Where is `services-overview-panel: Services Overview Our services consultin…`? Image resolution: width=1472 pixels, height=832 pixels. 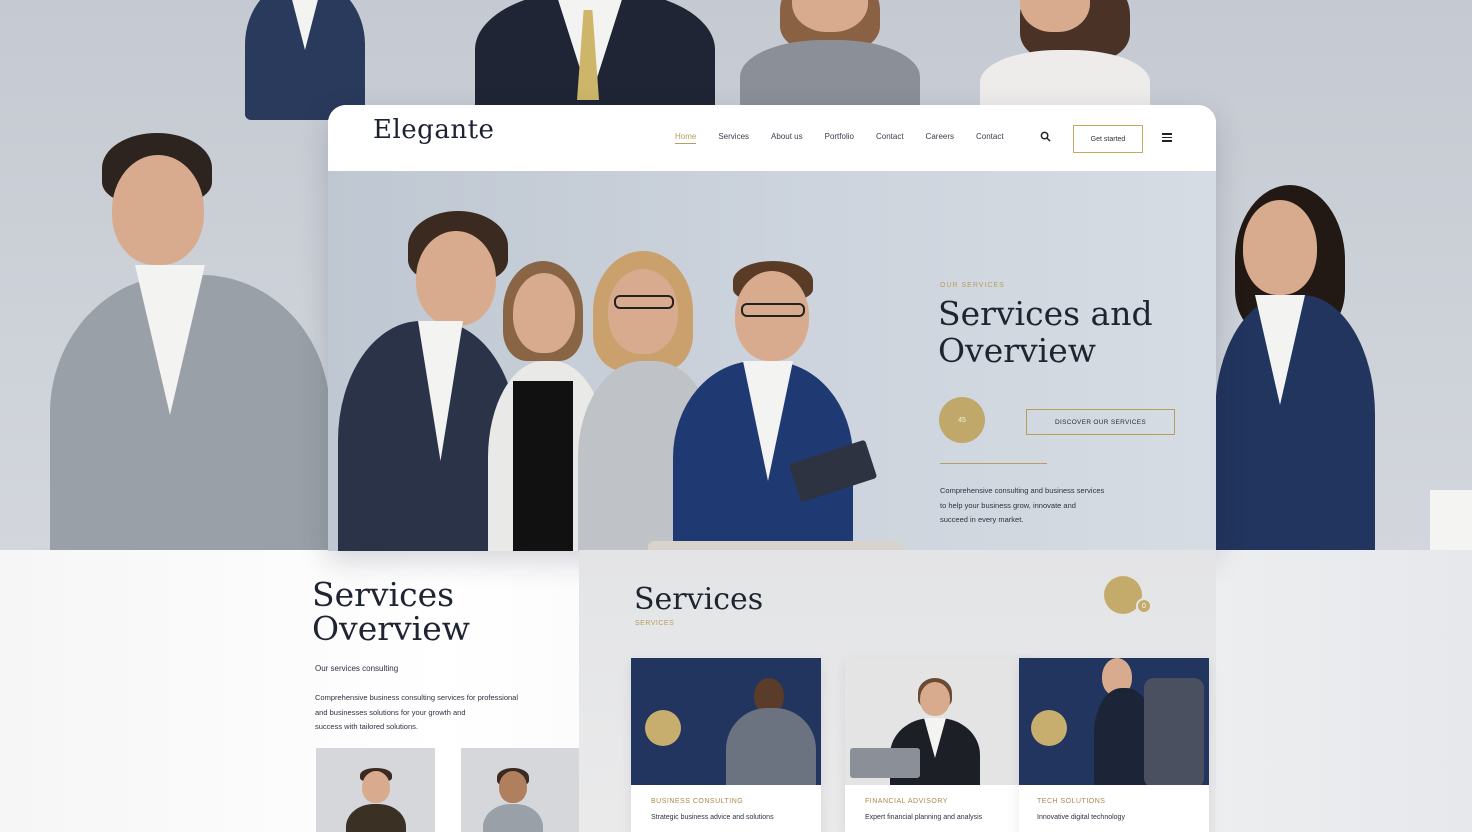 services-overview-panel: Services Overview Our services consultin… is located at coordinates (437, 691).